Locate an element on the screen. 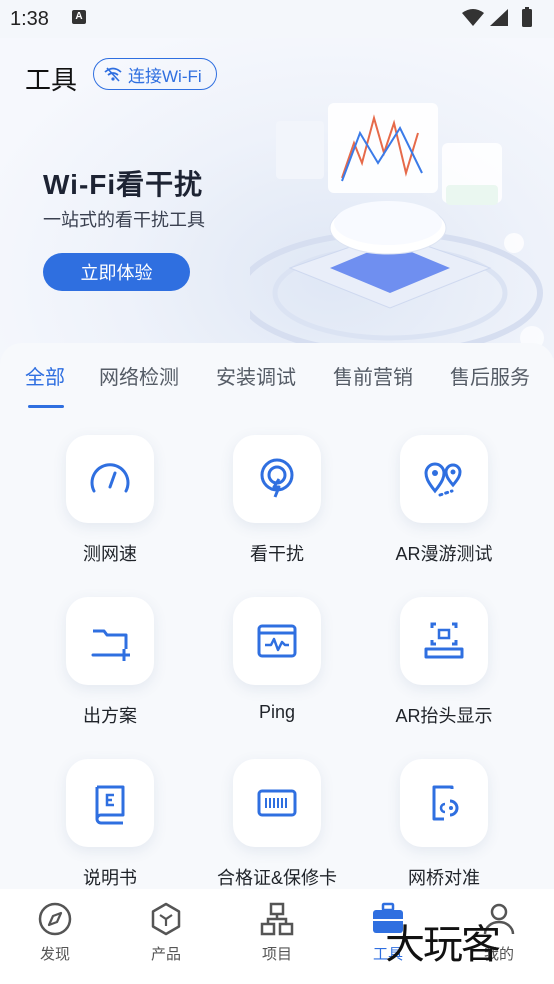 The image size is (554, 984). nav-products: 产品 is located at coordinates (166, 932).